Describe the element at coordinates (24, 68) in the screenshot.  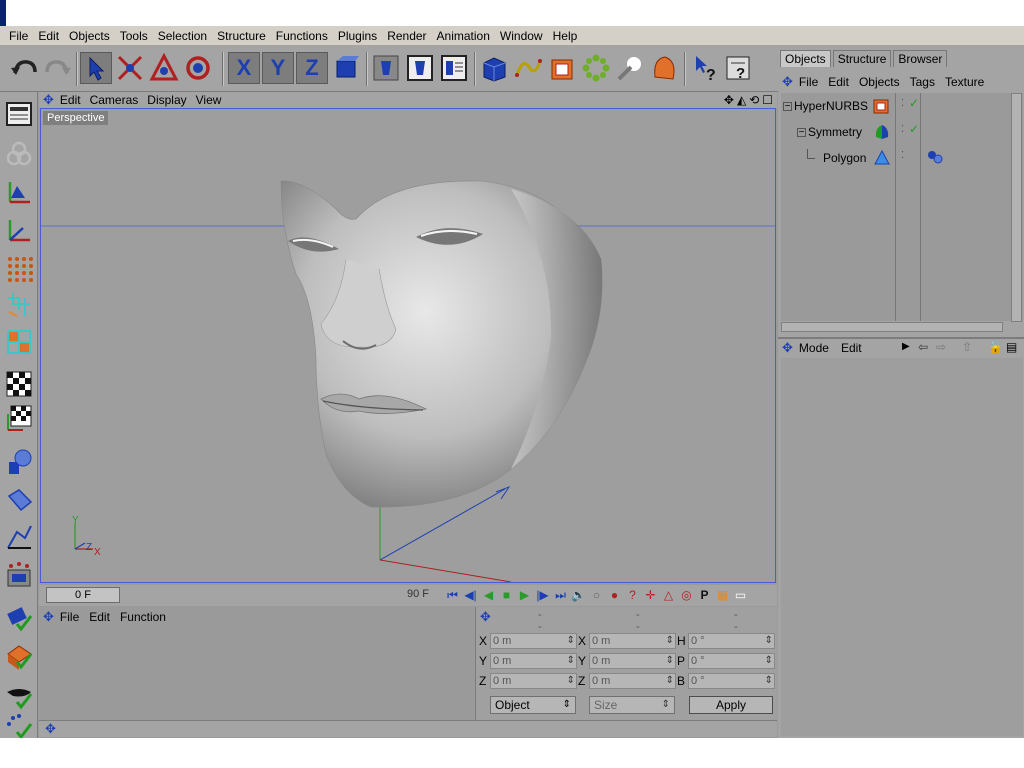
I see `undo-icon` at that location.